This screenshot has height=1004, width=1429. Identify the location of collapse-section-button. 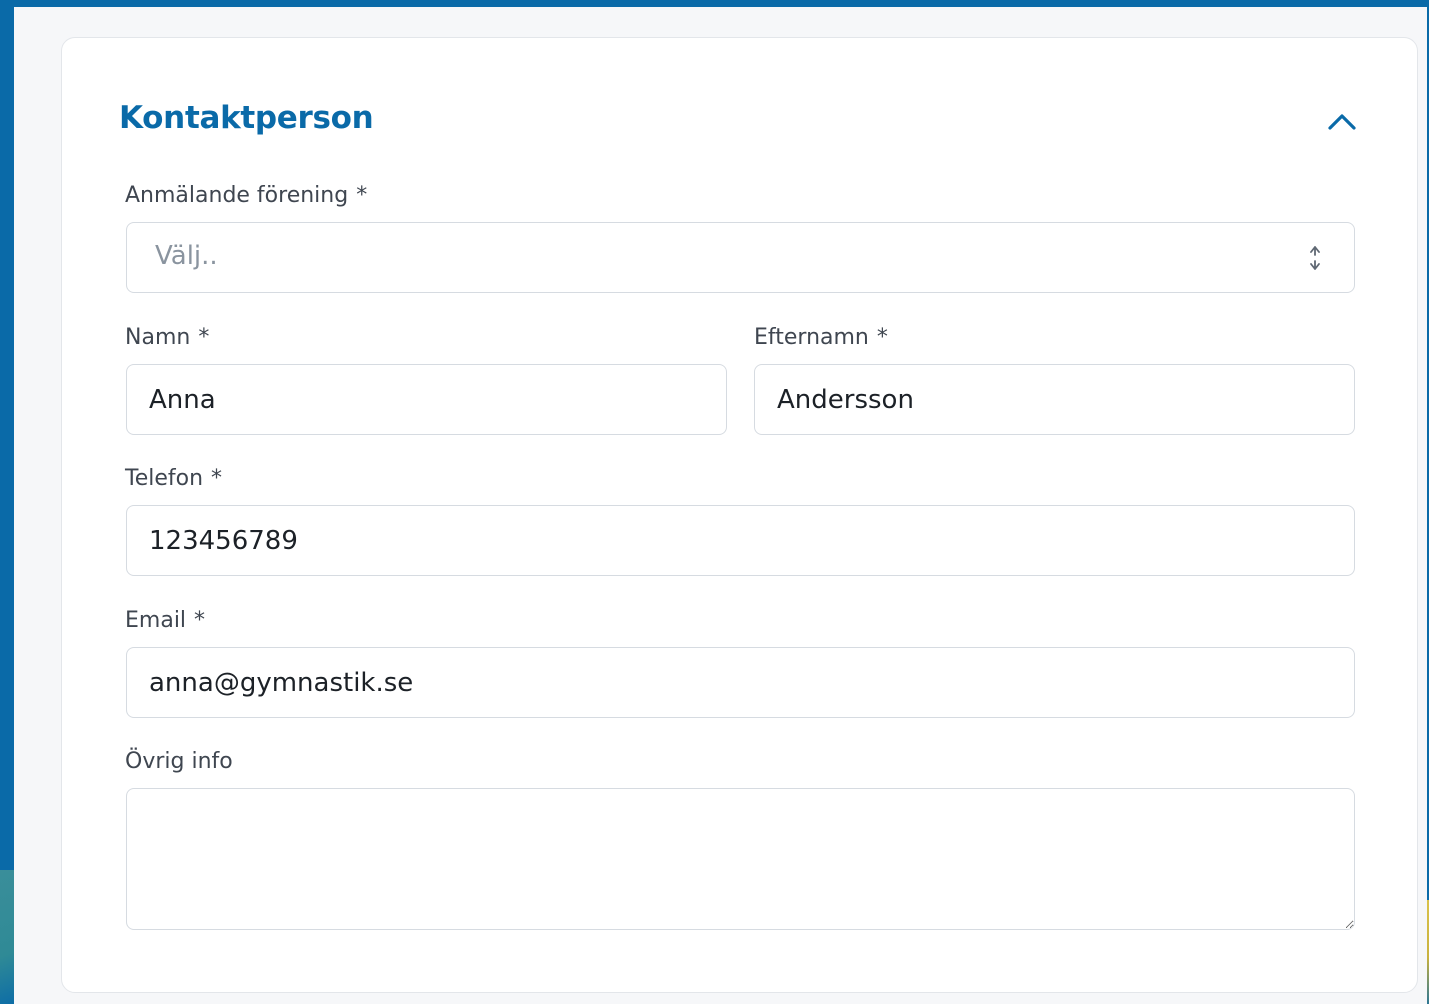
(1342, 122).